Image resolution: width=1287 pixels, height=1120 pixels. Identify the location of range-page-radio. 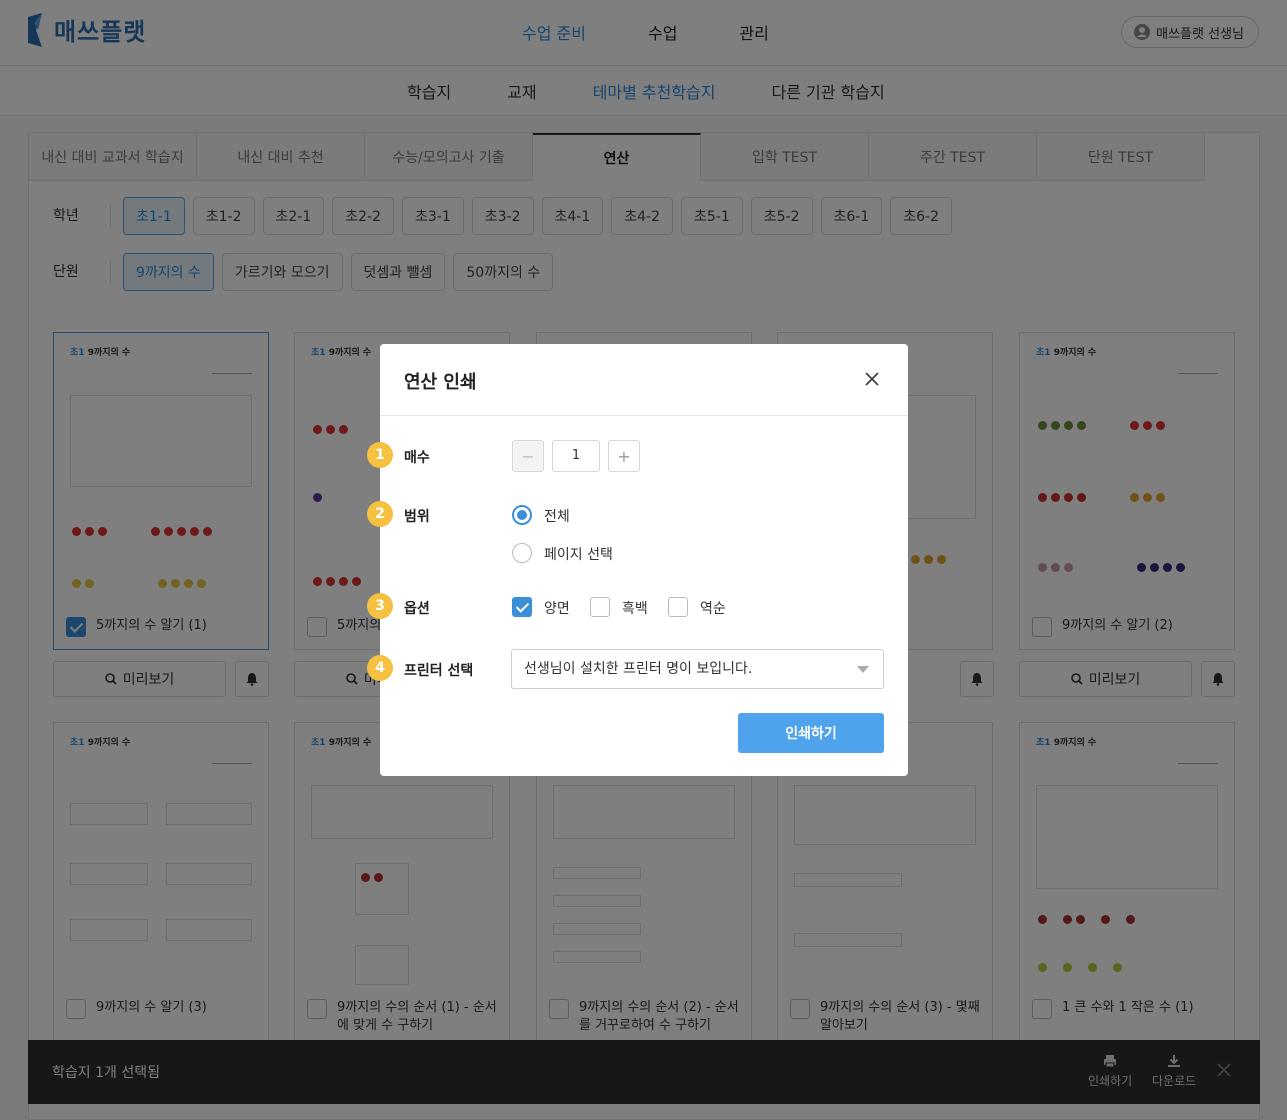
(522, 553).